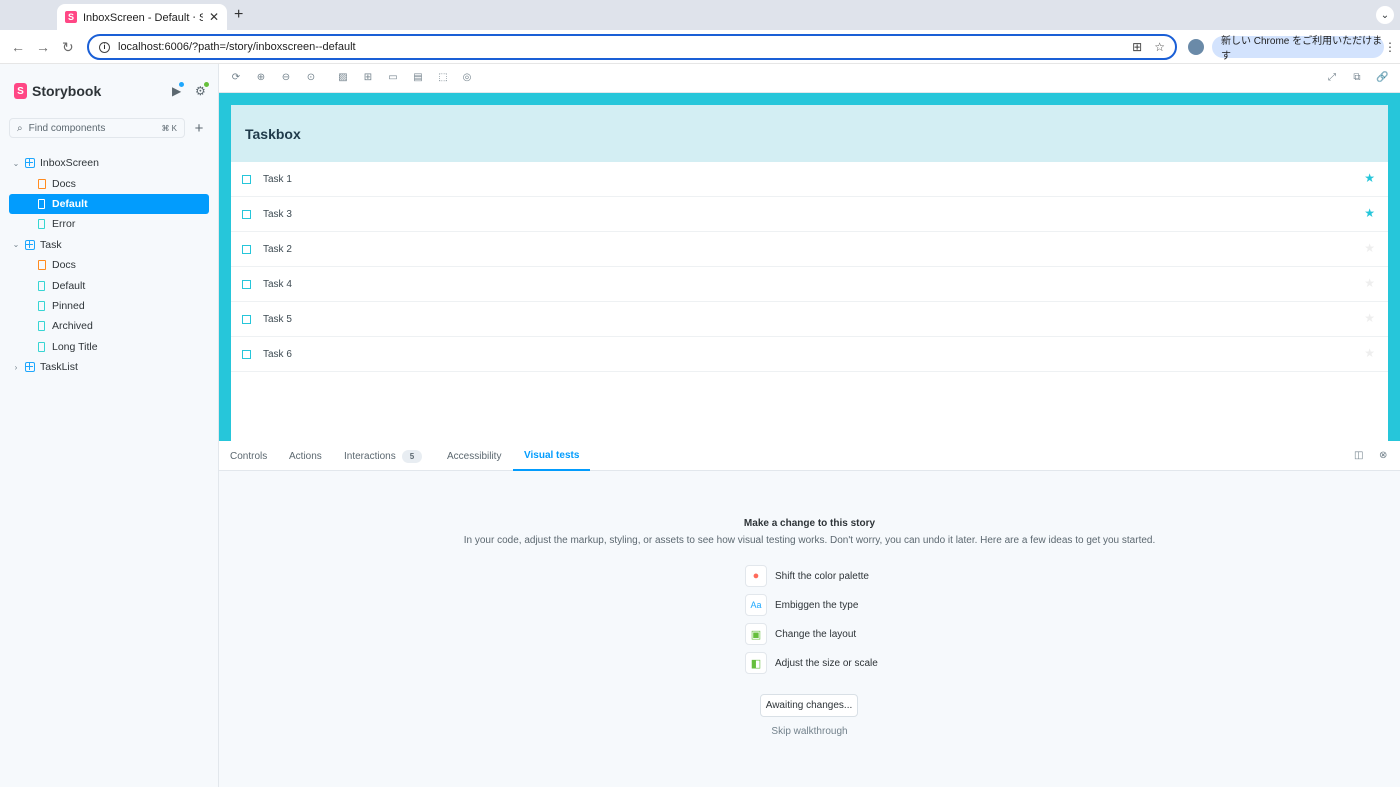 Image resolution: width=1400 pixels, height=787 pixels. What do you see at coordinates (248, 456) in the screenshot?
I see `tab-controls: Controls` at bounding box center [248, 456].